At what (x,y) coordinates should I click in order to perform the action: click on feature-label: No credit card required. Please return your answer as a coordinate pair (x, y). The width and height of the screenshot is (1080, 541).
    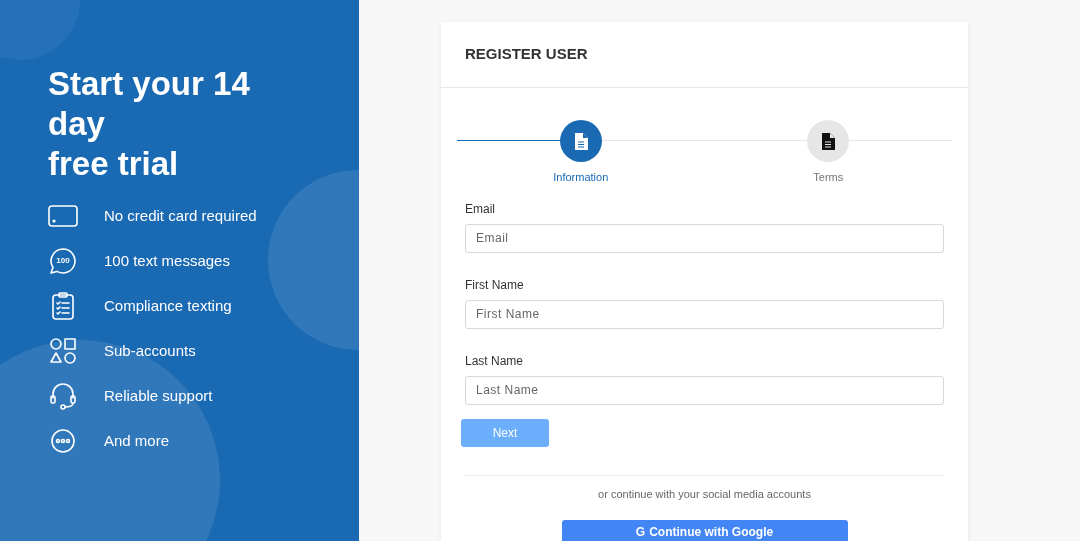
    Looking at the image, I should click on (180, 215).